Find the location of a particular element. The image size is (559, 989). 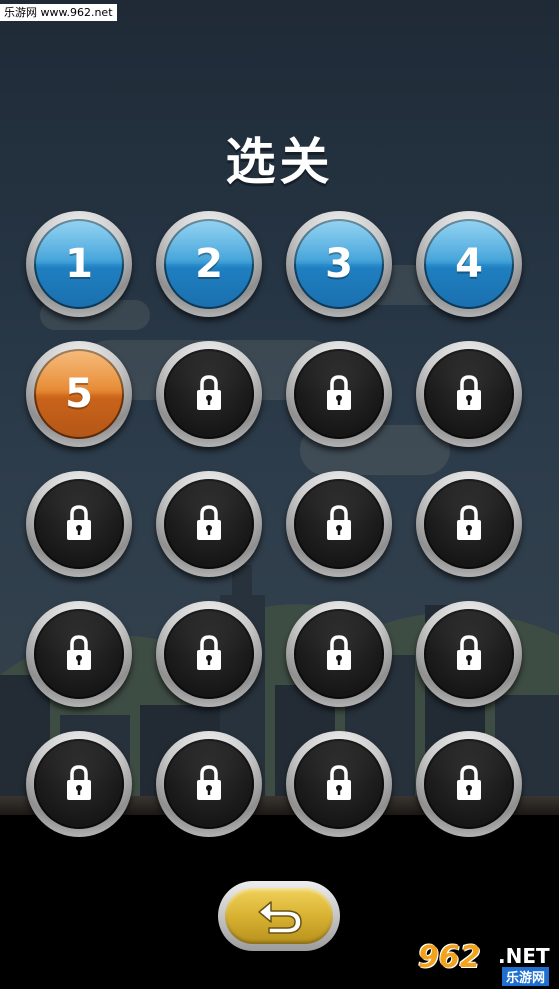

level-button-face: 4 is located at coordinates (469, 264).